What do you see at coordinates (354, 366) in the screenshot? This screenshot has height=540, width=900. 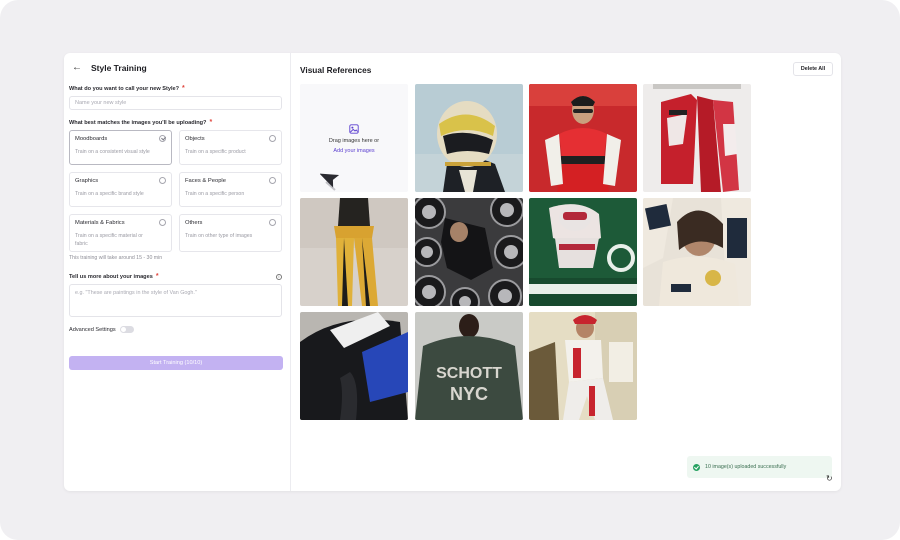 I see `reference-image-leather-jacket` at bounding box center [354, 366].